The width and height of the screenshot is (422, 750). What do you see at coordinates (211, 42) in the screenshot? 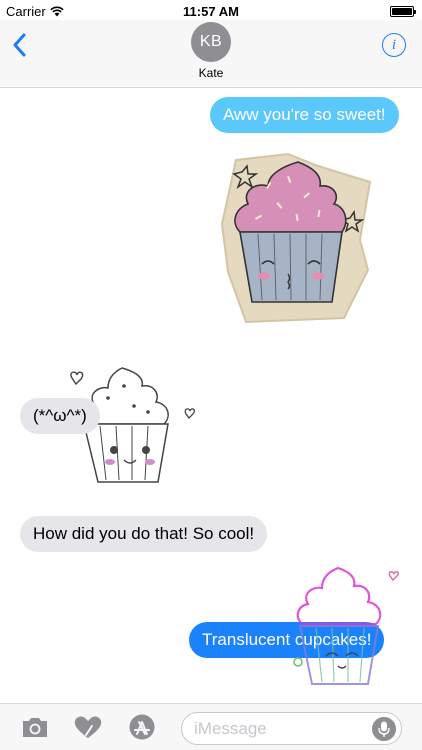
I see `avatar: KB` at bounding box center [211, 42].